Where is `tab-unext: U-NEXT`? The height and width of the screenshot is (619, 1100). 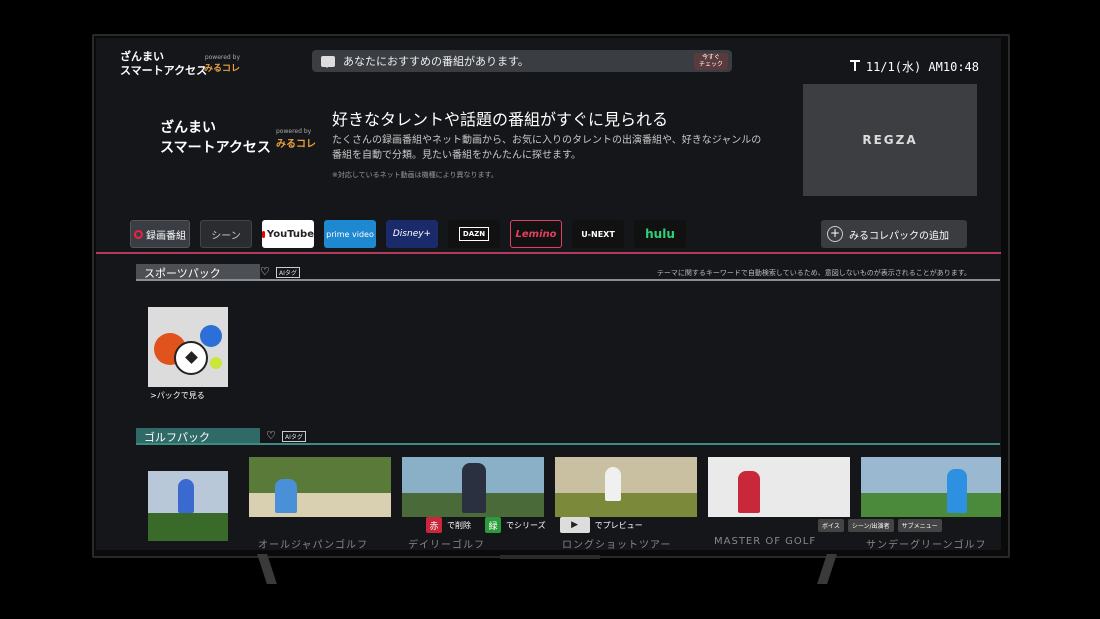
tab-unext: U-NEXT is located at coordinates (598, 234).